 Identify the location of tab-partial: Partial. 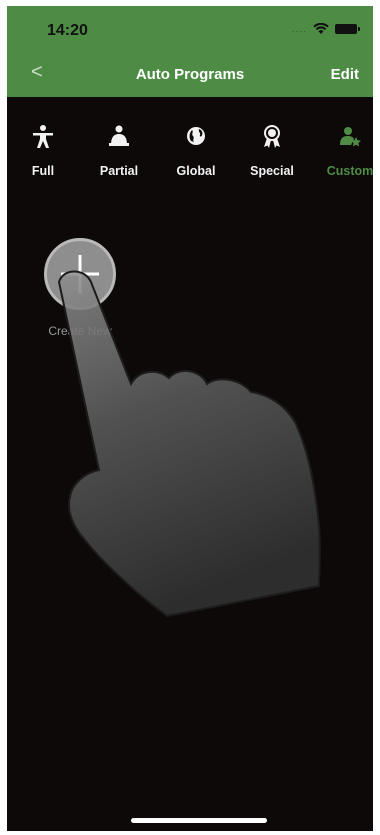
(119, 151).